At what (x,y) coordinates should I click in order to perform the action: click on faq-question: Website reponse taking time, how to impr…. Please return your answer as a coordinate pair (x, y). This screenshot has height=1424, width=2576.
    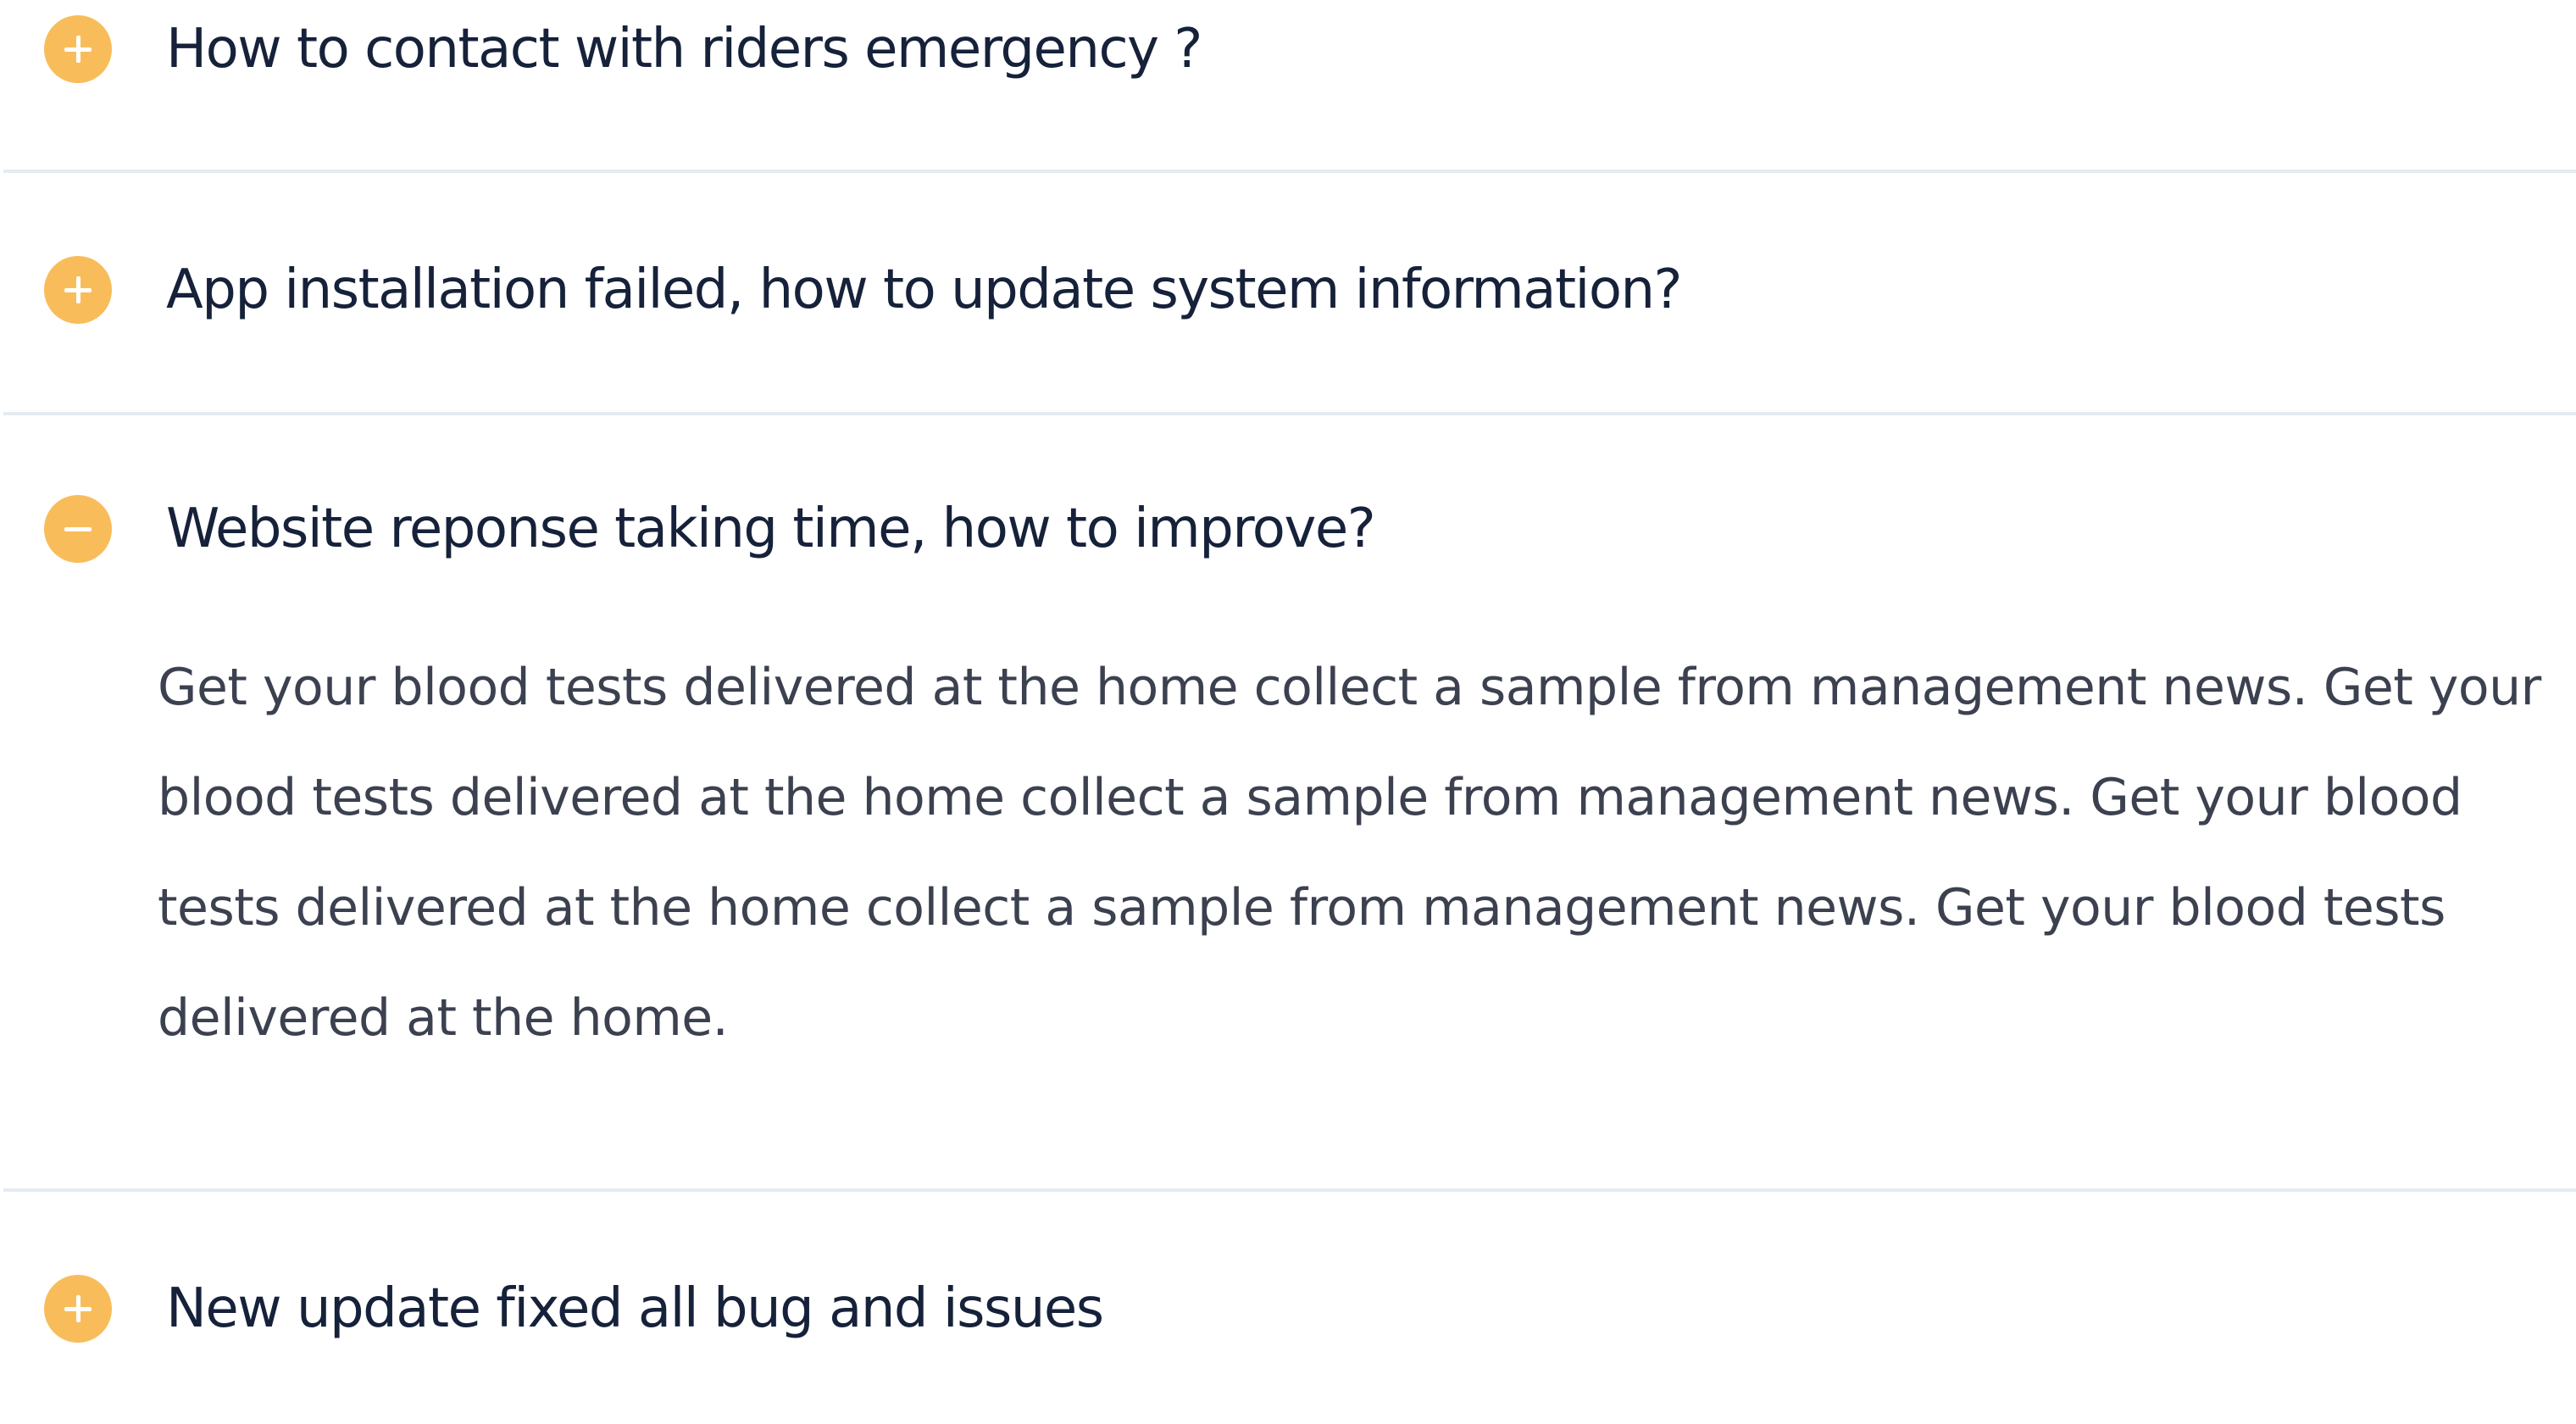
    Looking at the image, I should click on (771, 529).